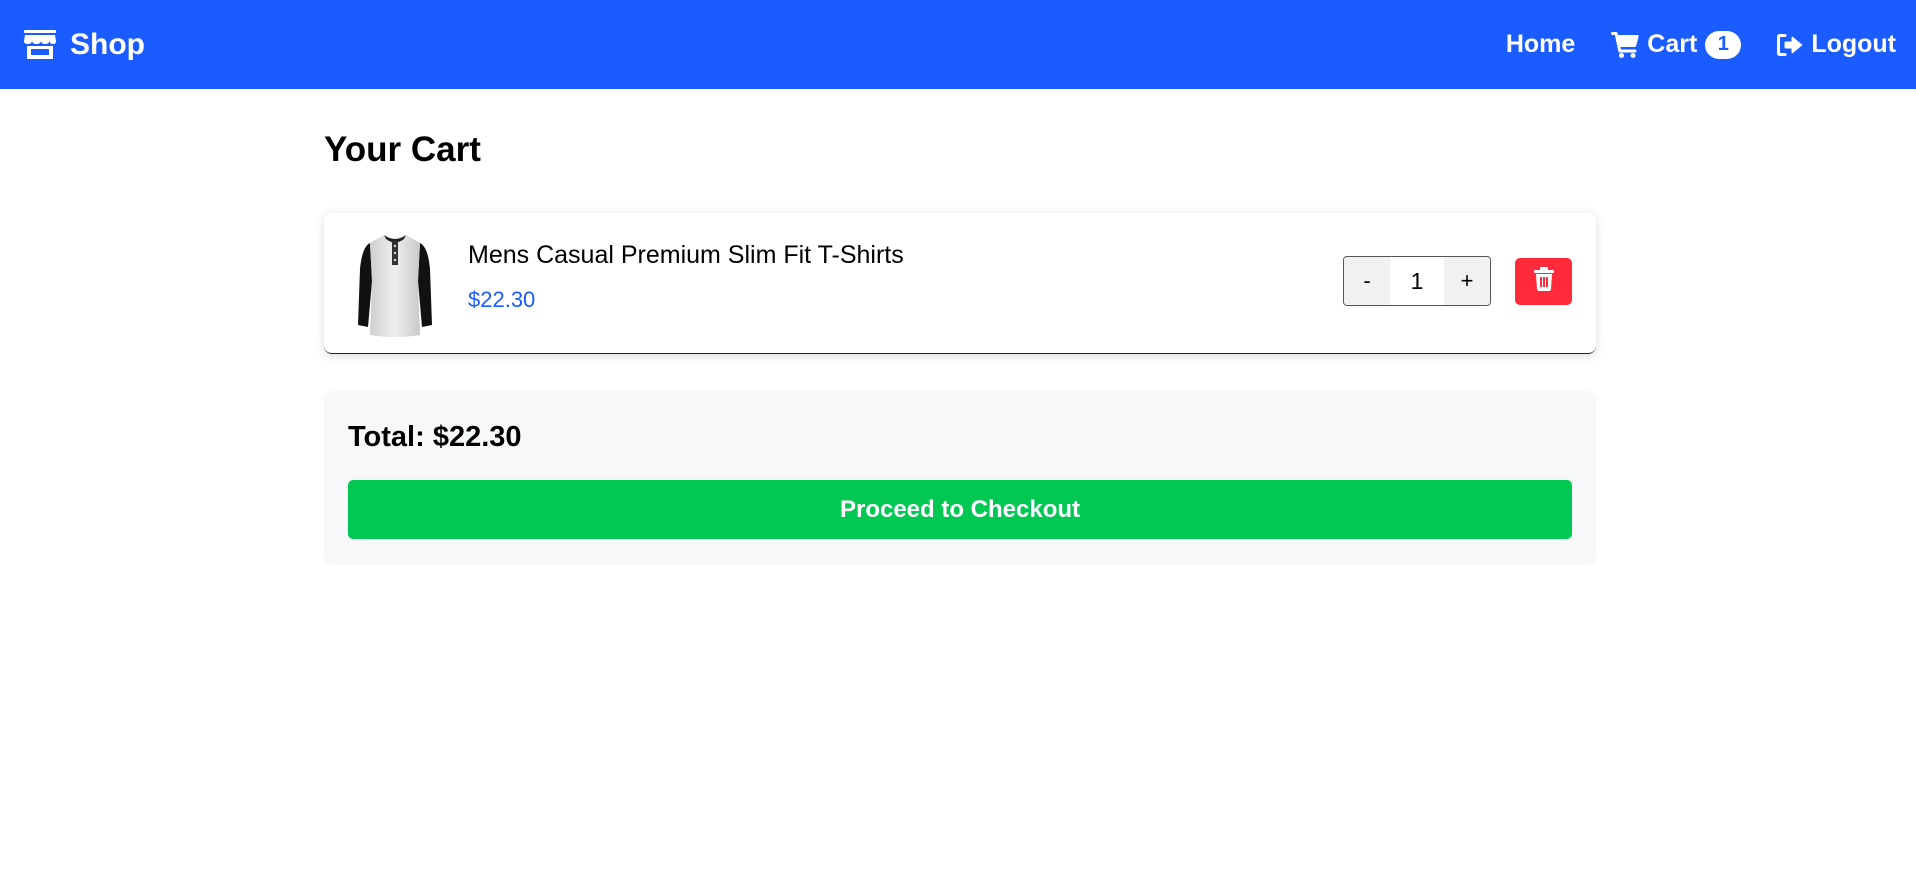 This screenshot has width=1916, height=871. Describe the element at coordinates (1723, 44) in the screenshot. I see `cart-count-badge: 1` at that location.